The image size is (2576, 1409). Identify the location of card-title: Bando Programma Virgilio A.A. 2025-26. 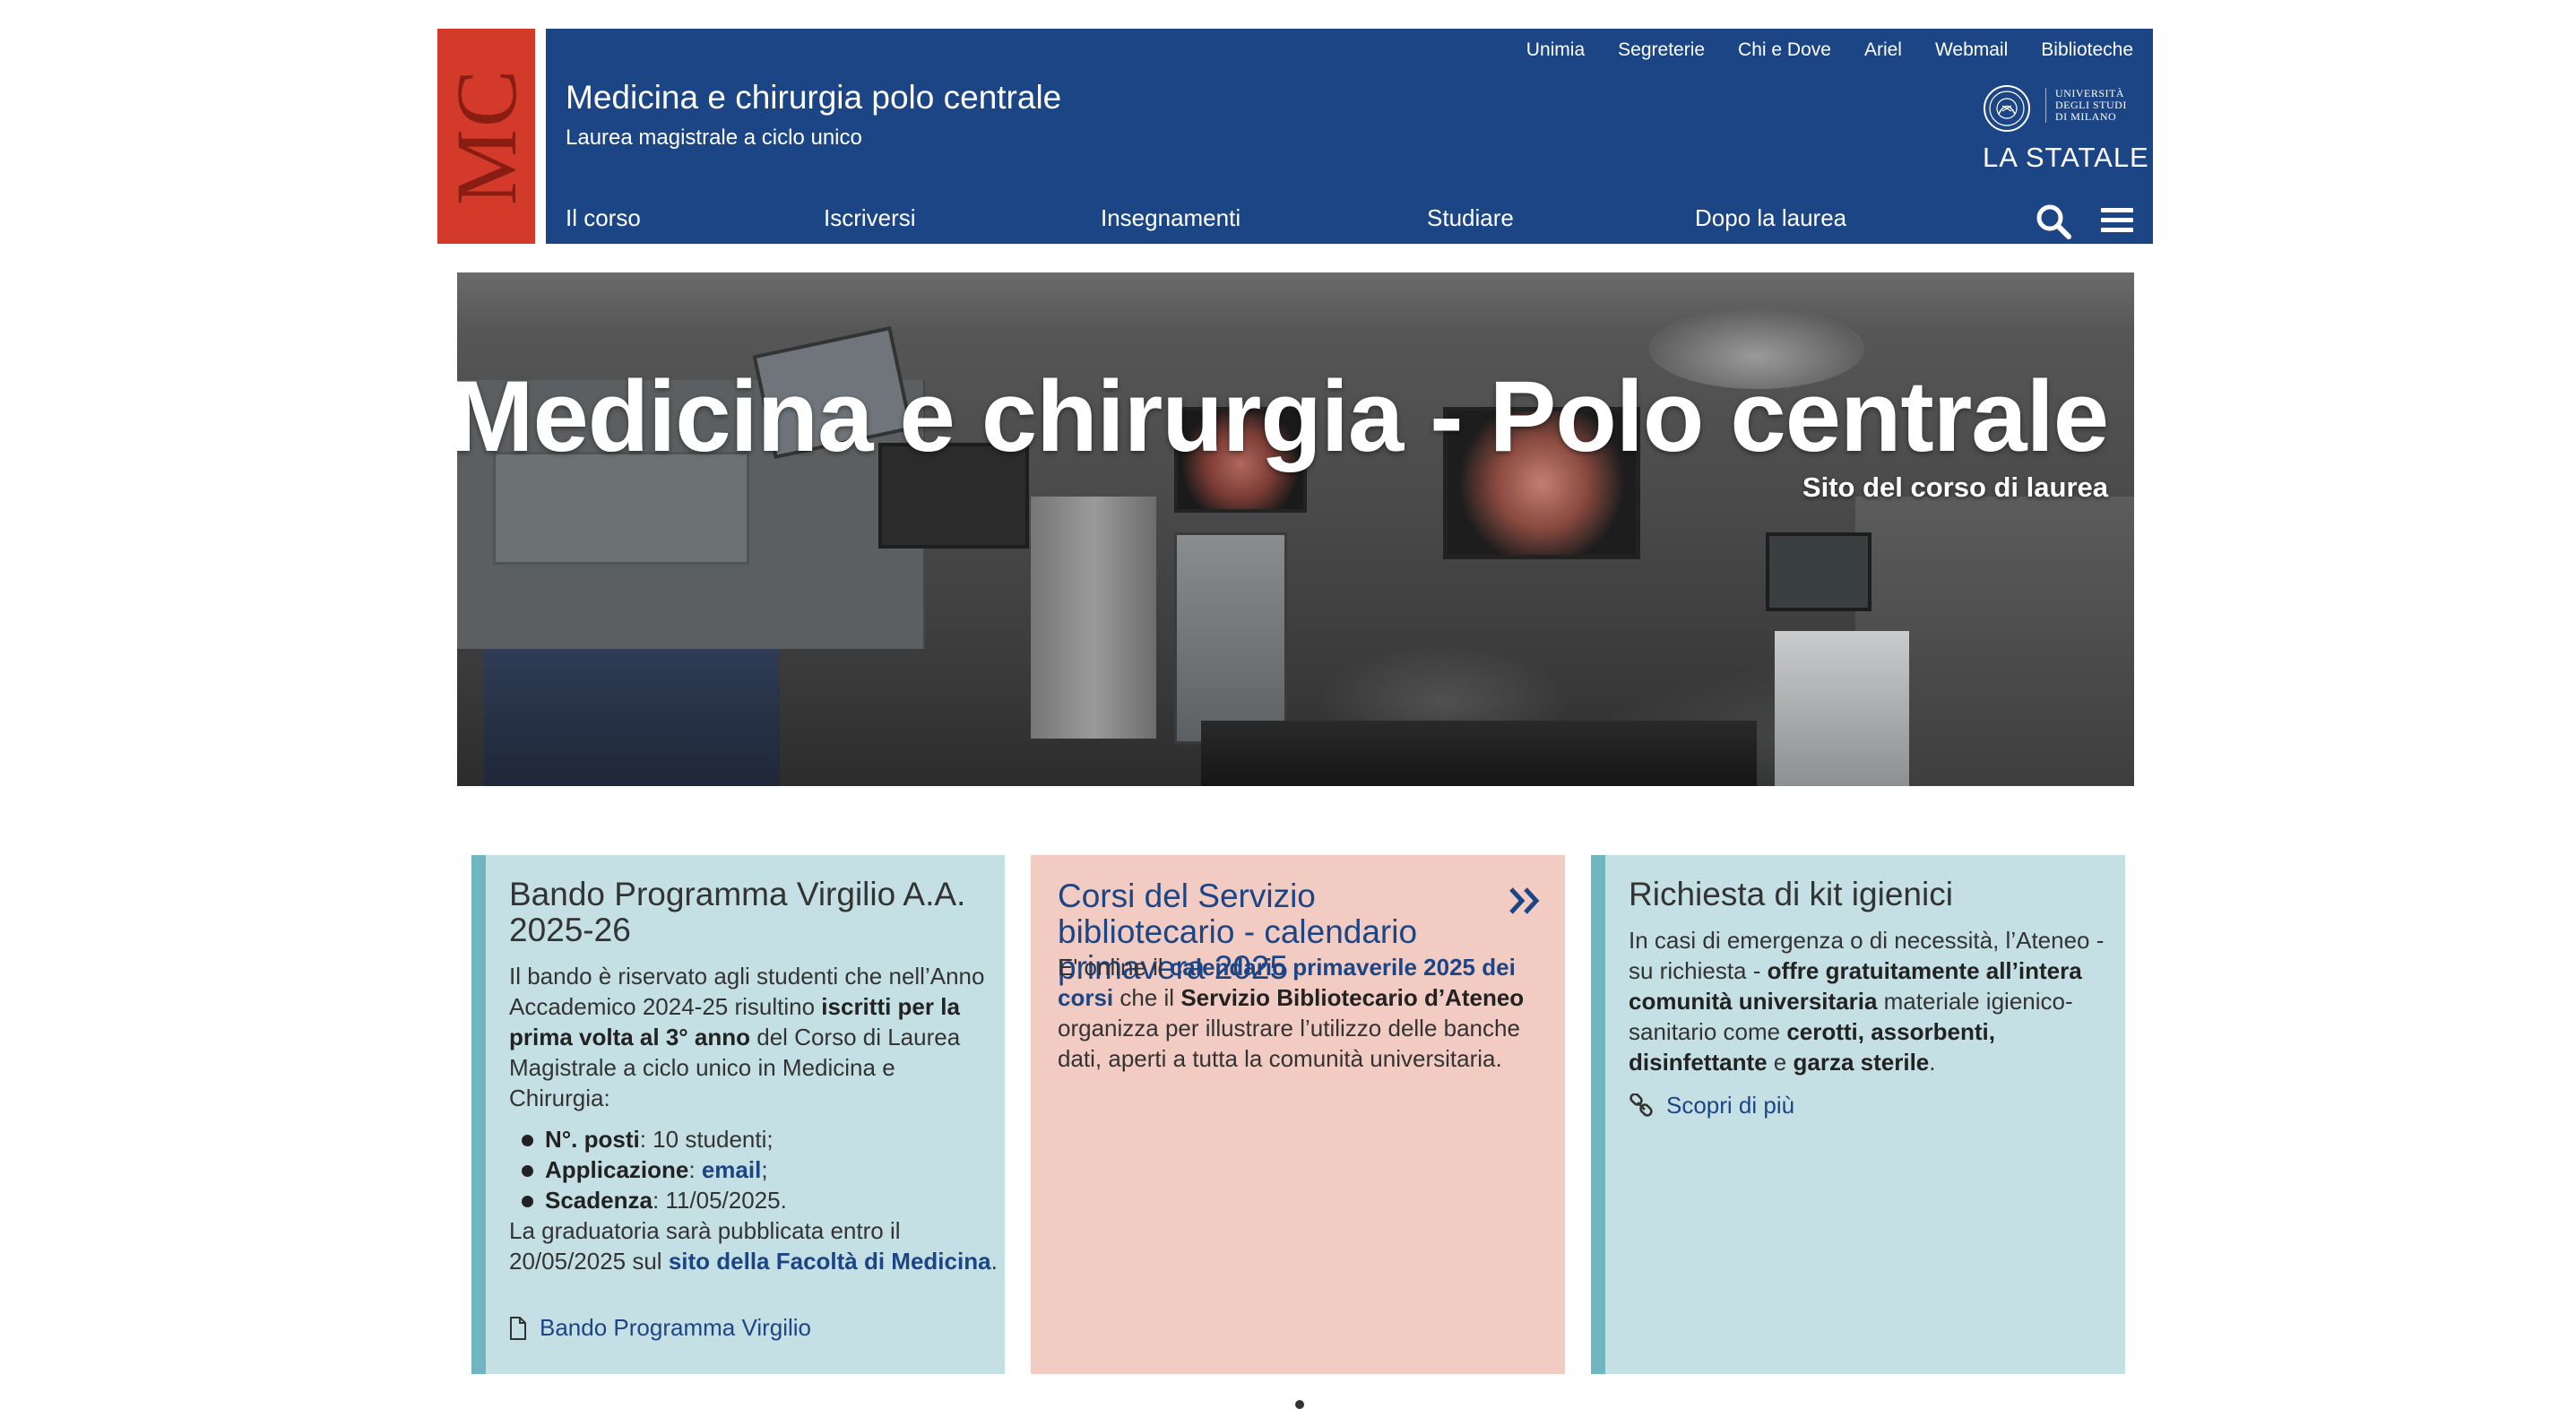
(737, 912).